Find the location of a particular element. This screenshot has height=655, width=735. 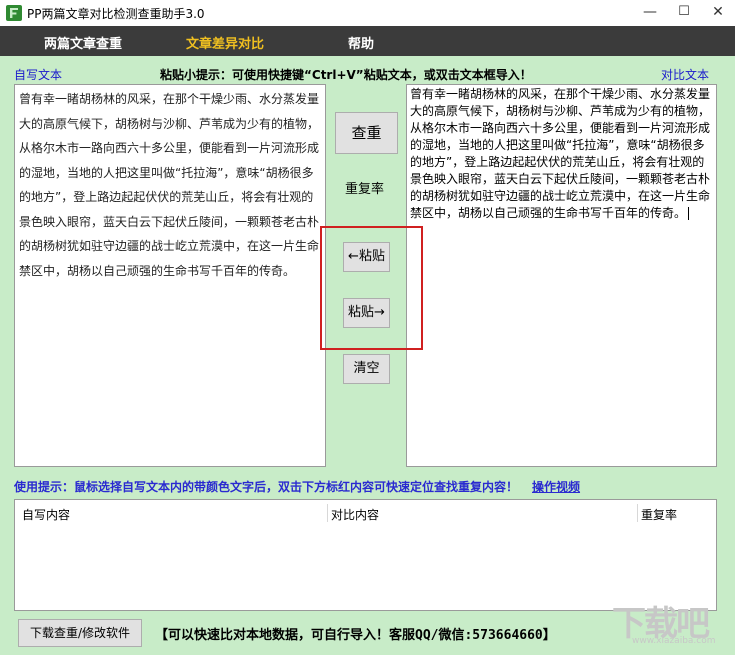

maximize-button: ☐ is located at coordinates (684, 13).